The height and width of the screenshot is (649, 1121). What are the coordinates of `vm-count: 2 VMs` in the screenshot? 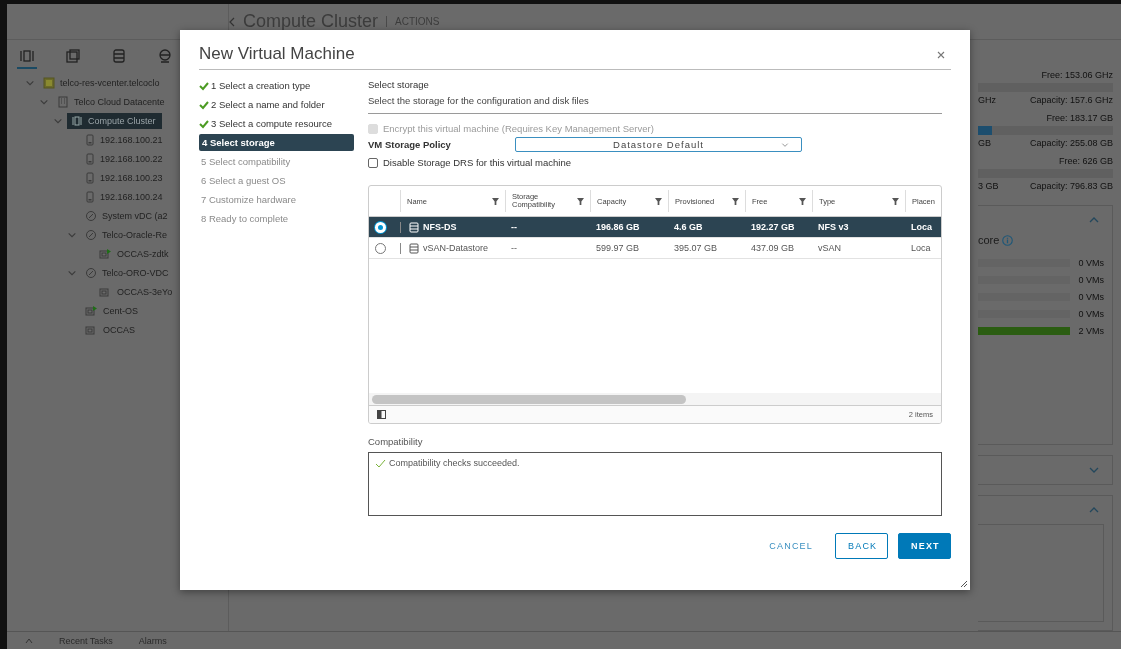 It's located at (1091, 330).